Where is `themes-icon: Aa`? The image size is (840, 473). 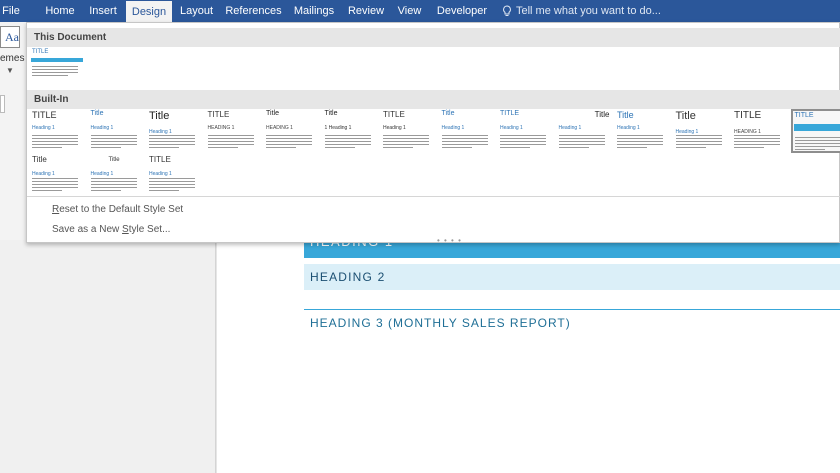
themes-icon: Aa is located at coordinates (10, 37).